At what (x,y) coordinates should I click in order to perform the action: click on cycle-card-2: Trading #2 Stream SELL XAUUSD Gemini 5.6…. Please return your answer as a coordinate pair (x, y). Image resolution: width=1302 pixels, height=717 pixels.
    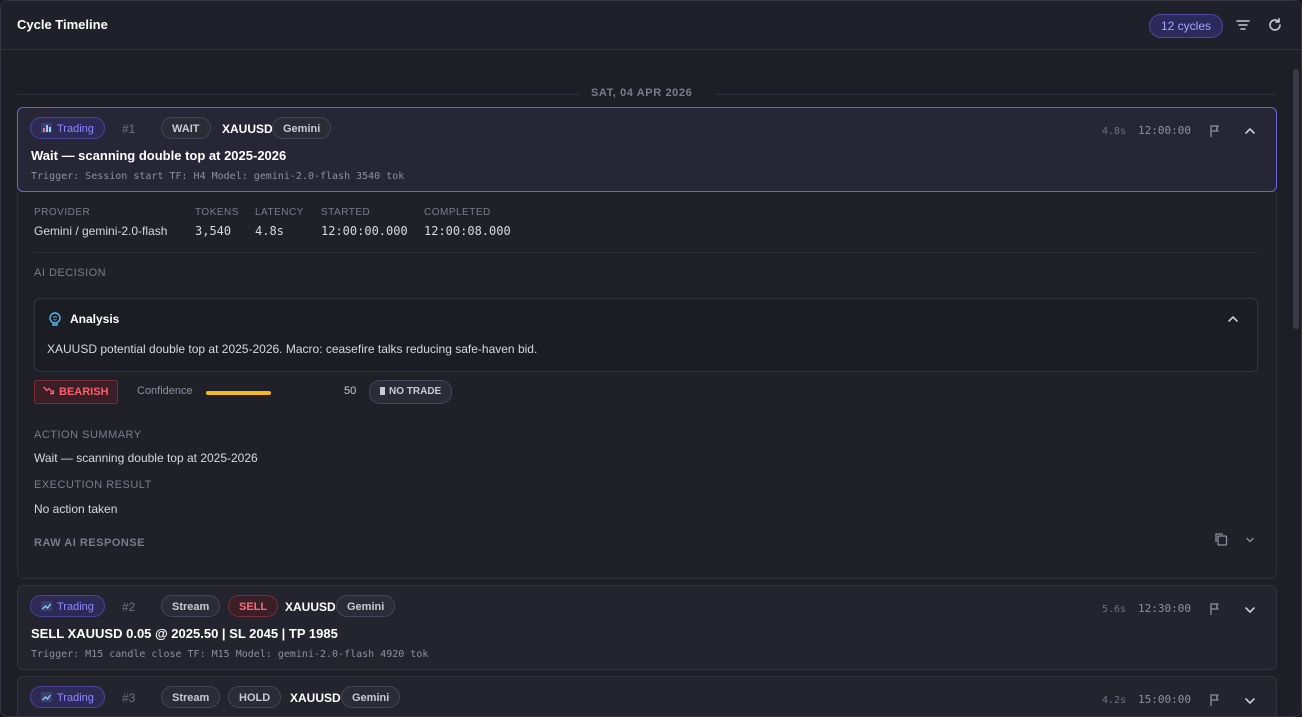
    Looking at the image, I should click on (647, 627).